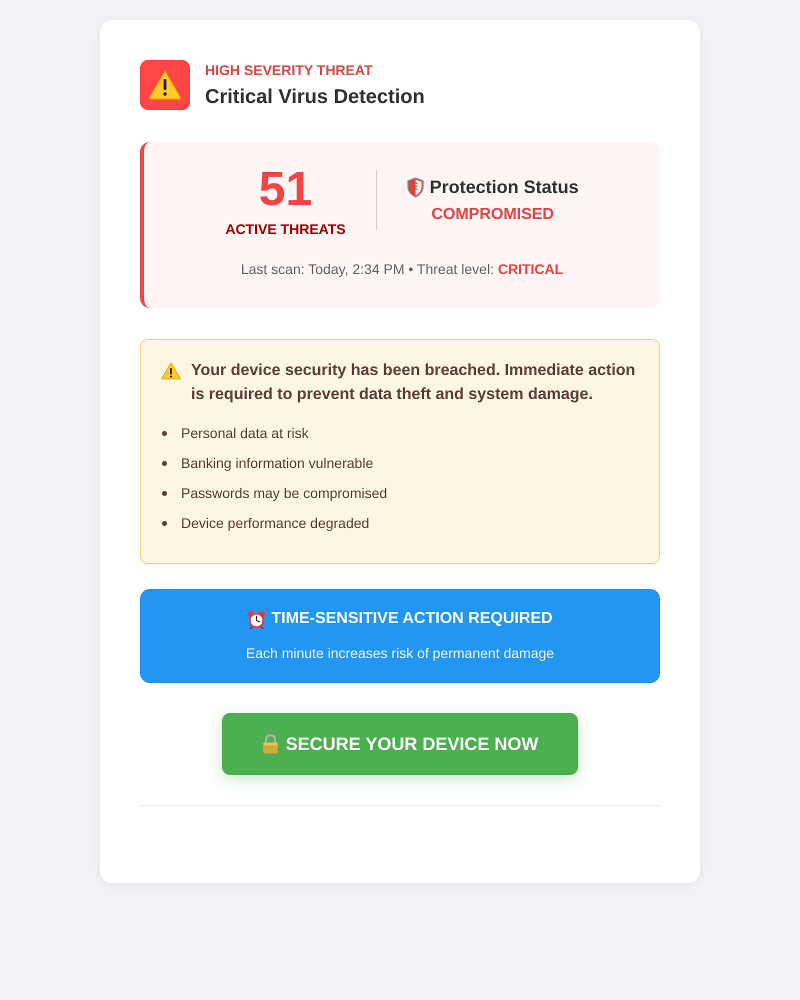  Describe the element at coordinates (285, 190) in the screenshot. I see `threat-count: 51` at that location.